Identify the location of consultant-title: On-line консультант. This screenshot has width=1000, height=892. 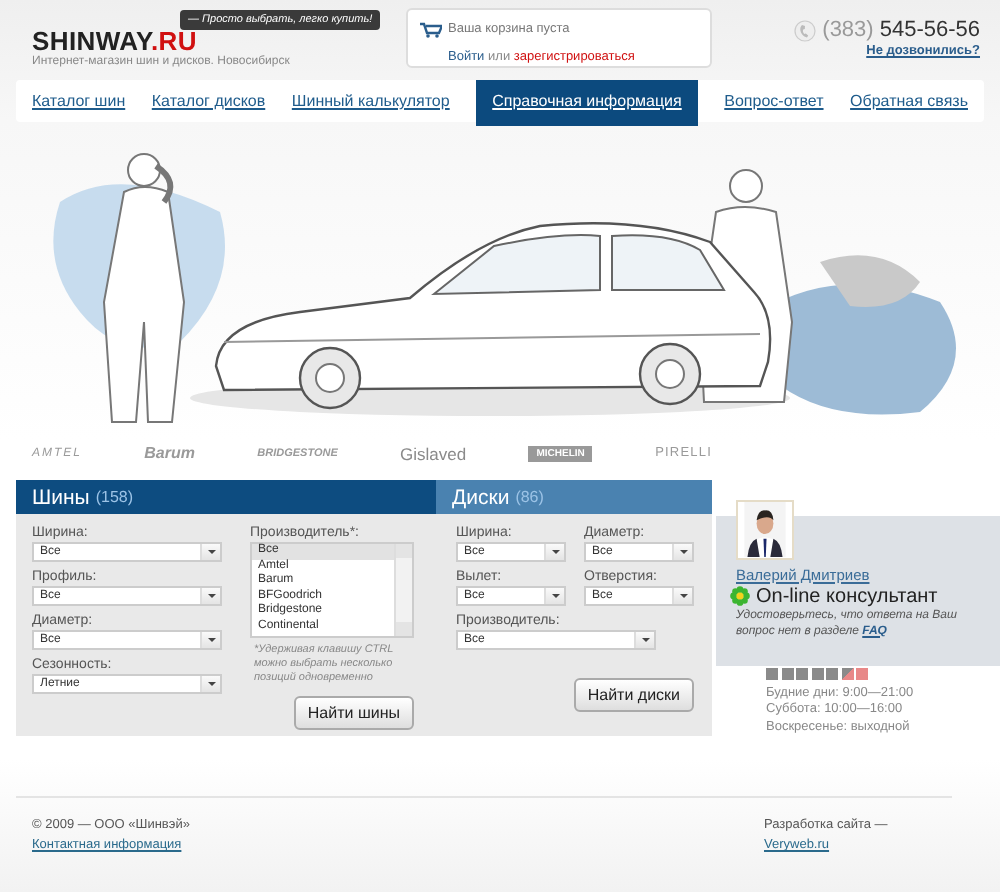
(847, 596).